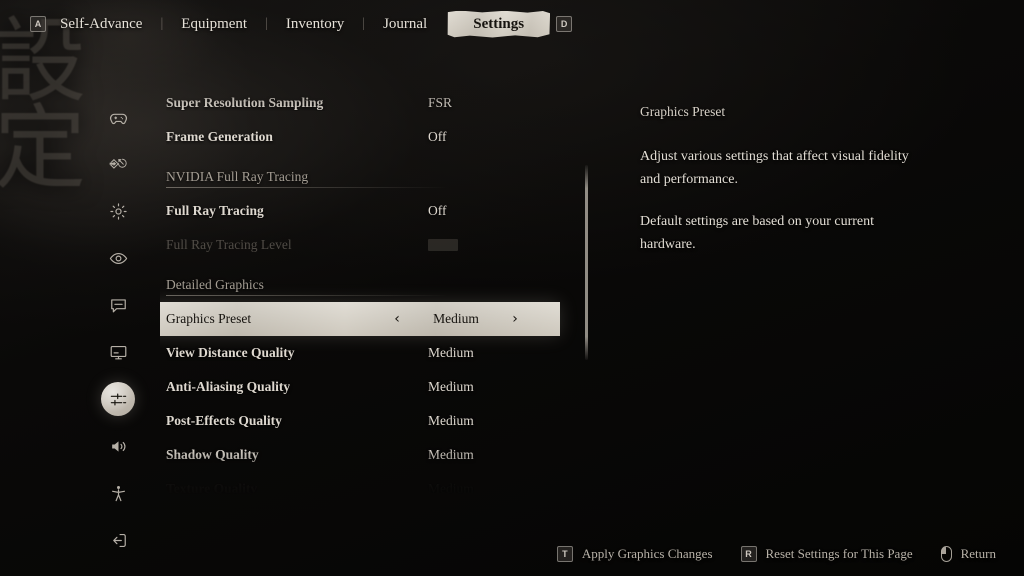  I want to click on key-hint-d: D, so click(564, 24).